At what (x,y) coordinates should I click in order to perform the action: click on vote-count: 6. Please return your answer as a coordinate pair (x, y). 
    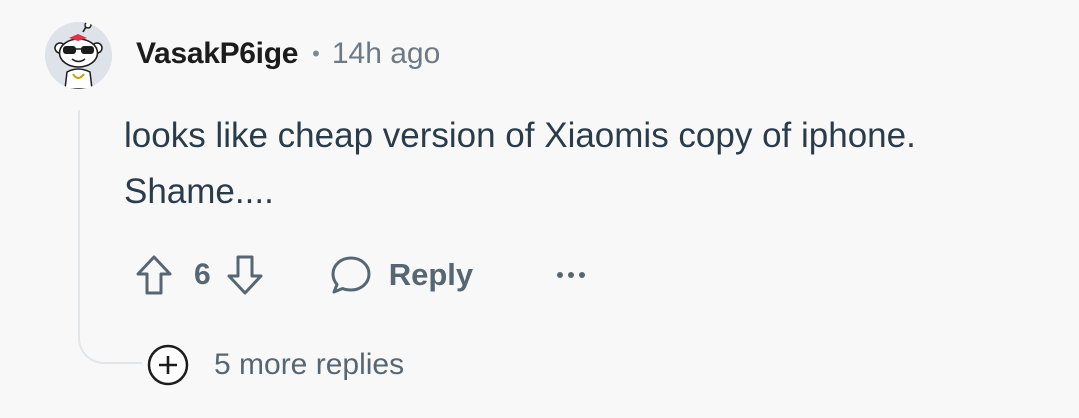
    Looking at the image, I should click on (202, 274).